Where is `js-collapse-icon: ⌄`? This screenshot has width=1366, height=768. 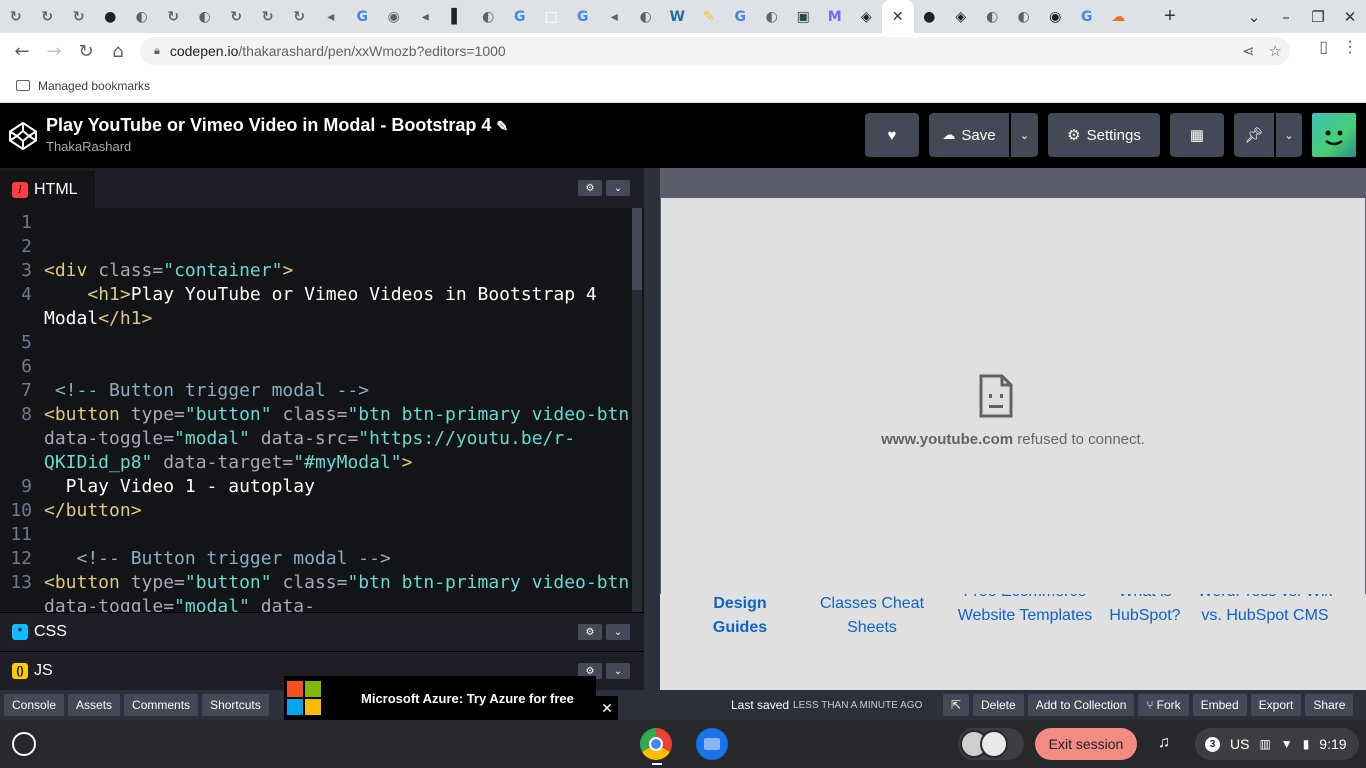
js-collapse-icon: ⌄ is located at coordinates (618, 671).